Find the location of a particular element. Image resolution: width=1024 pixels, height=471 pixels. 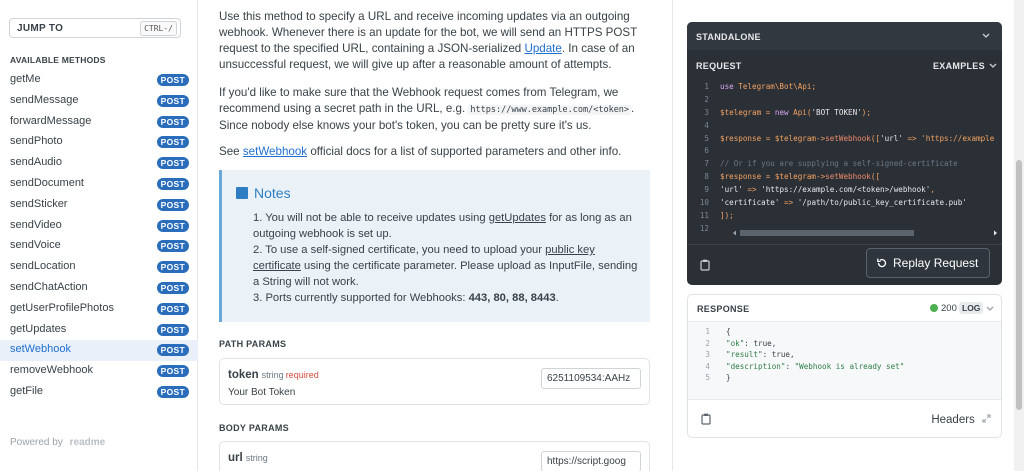

sidebar-item-sendmessage: sendMessage POST is located at coordinates (99, 101).